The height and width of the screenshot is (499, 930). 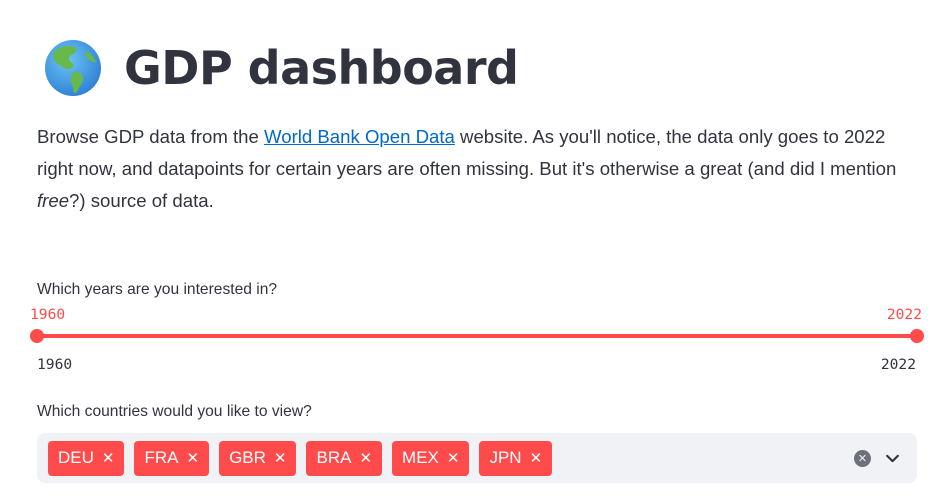 I want to click on chip-label: JPN, so click(x=505, y=457).